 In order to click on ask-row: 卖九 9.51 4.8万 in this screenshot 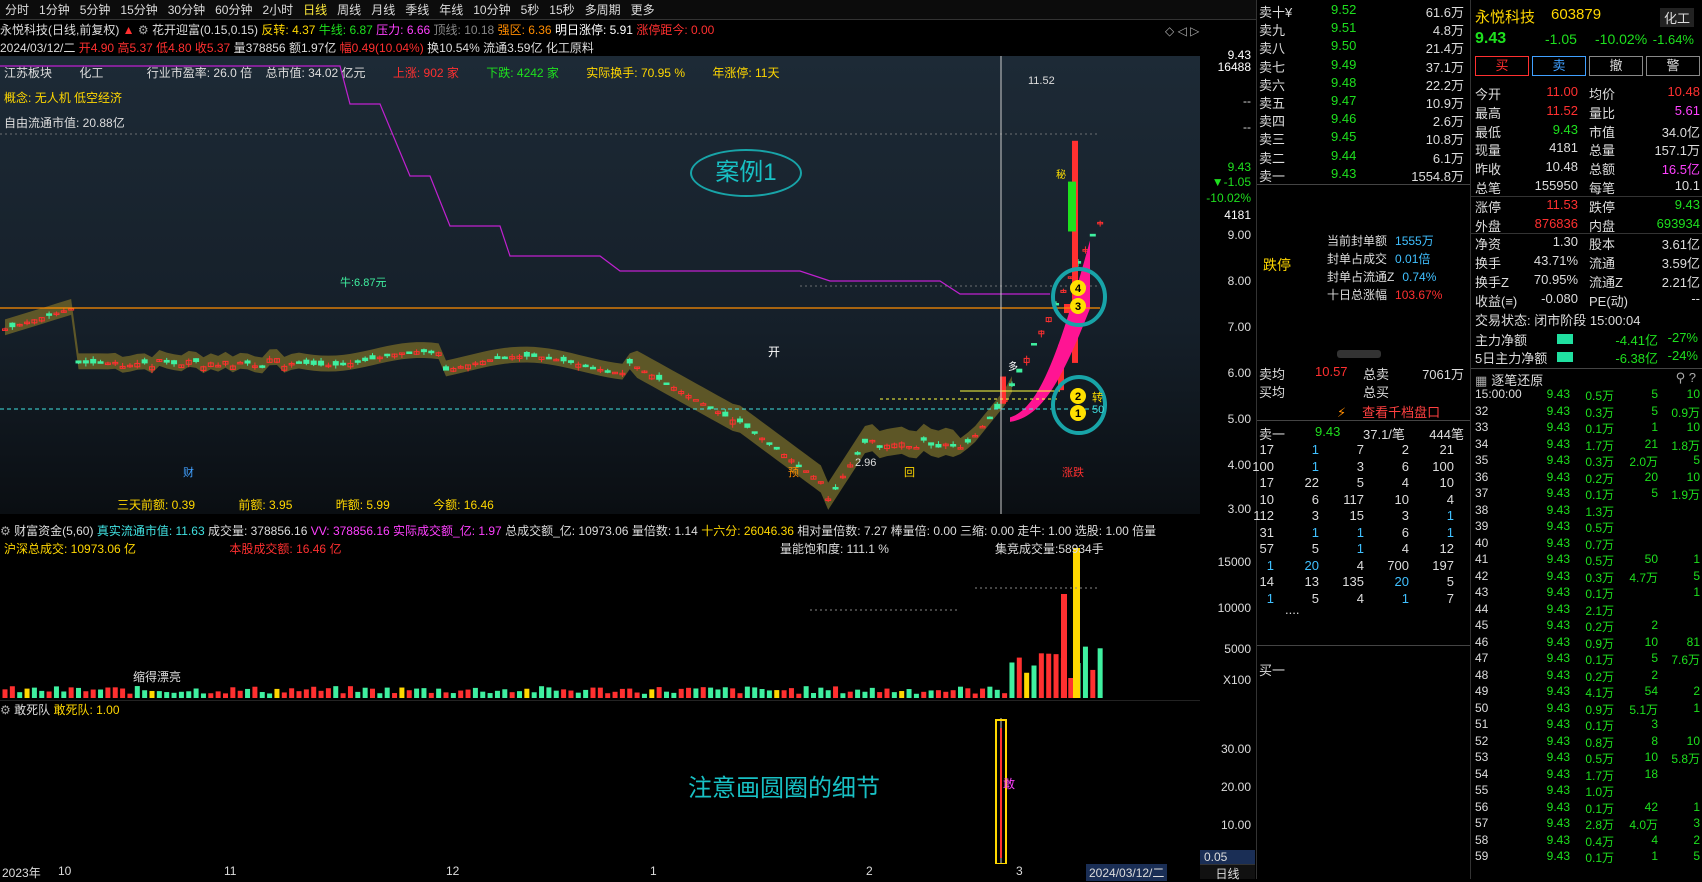, I will do `click(1363, 29)`.